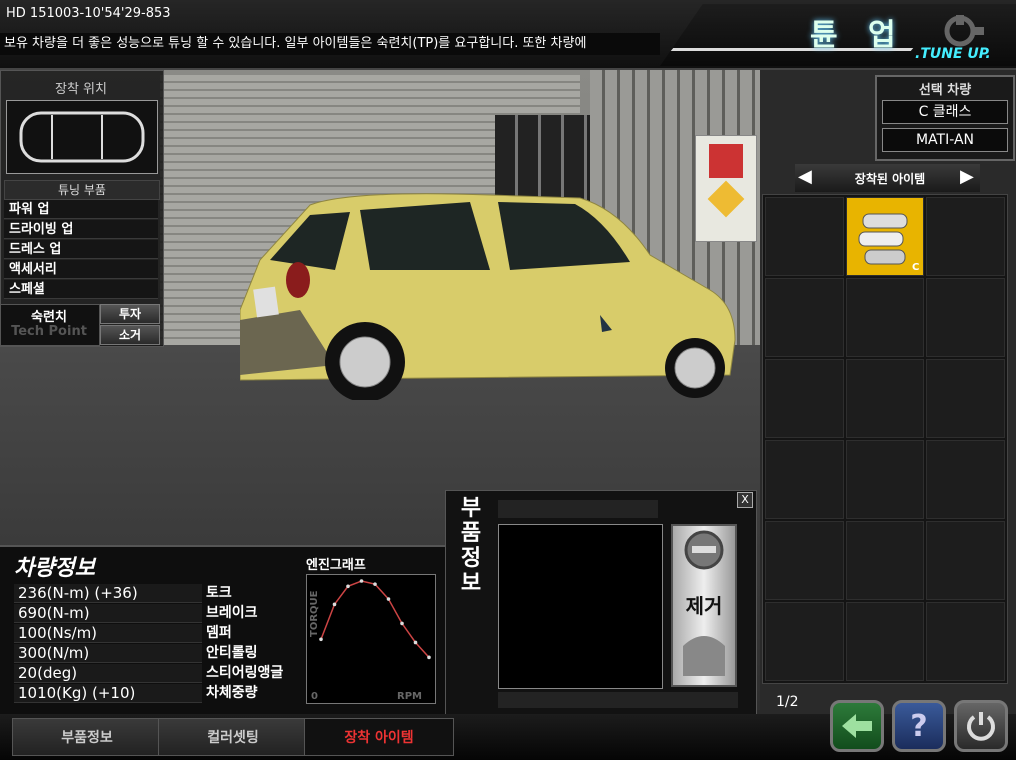 This screenshot has width=1016, height=760. Describe the element at coordinates (580, 606) in the screenshot. I see `parts-preview` at that location.